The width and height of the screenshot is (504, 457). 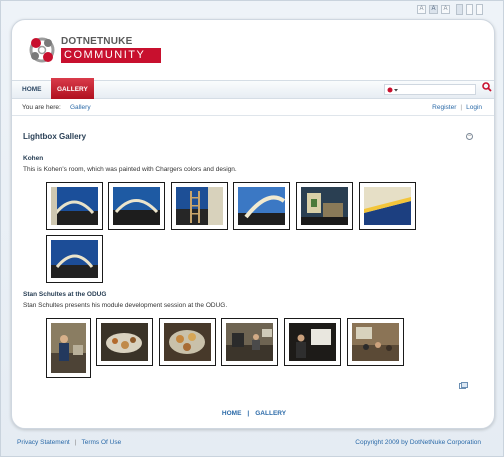 I want to click on layout-narrow-icon, so click(x=459, y=9).